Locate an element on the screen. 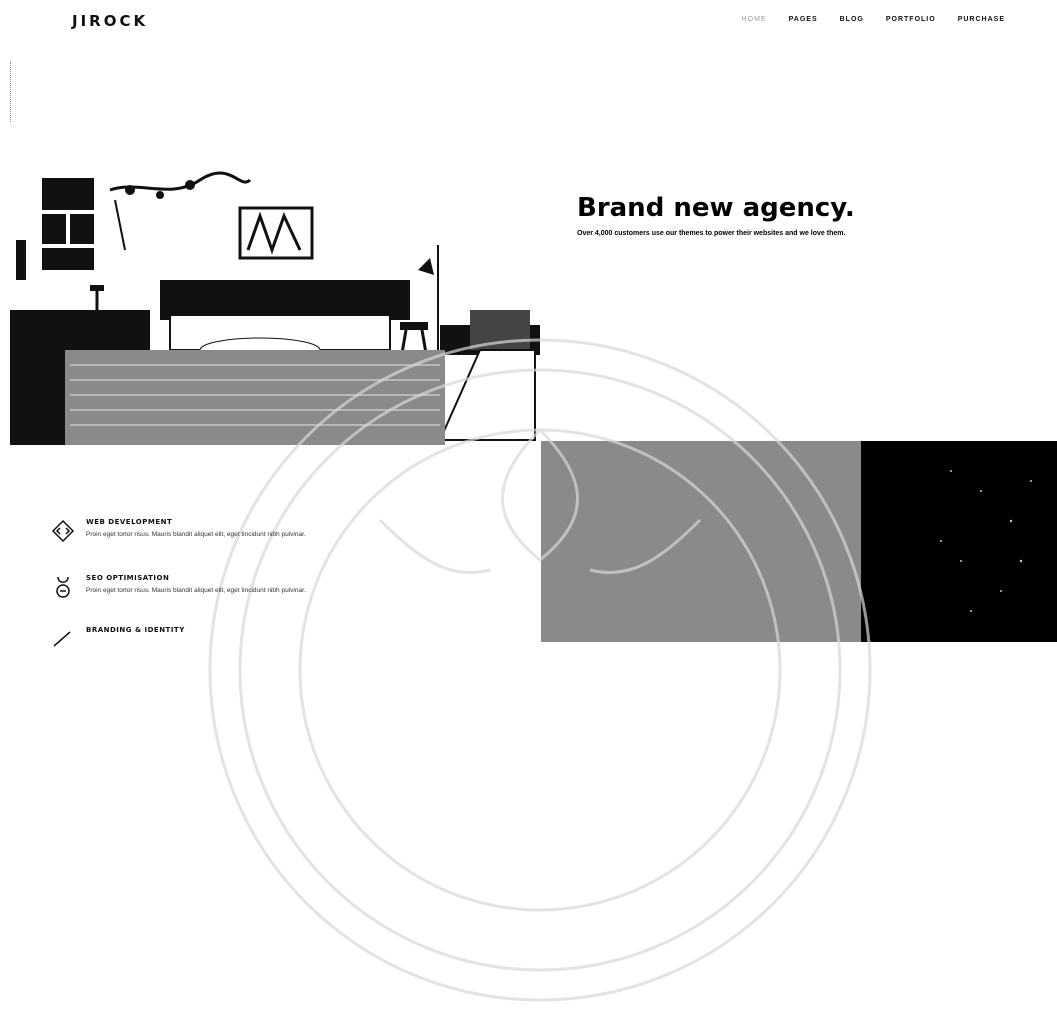 Image resolution: width=1057 pixels, height=1020 pixels. service-title: SEO OPTIMISATION is located at coordinates (128, 578).